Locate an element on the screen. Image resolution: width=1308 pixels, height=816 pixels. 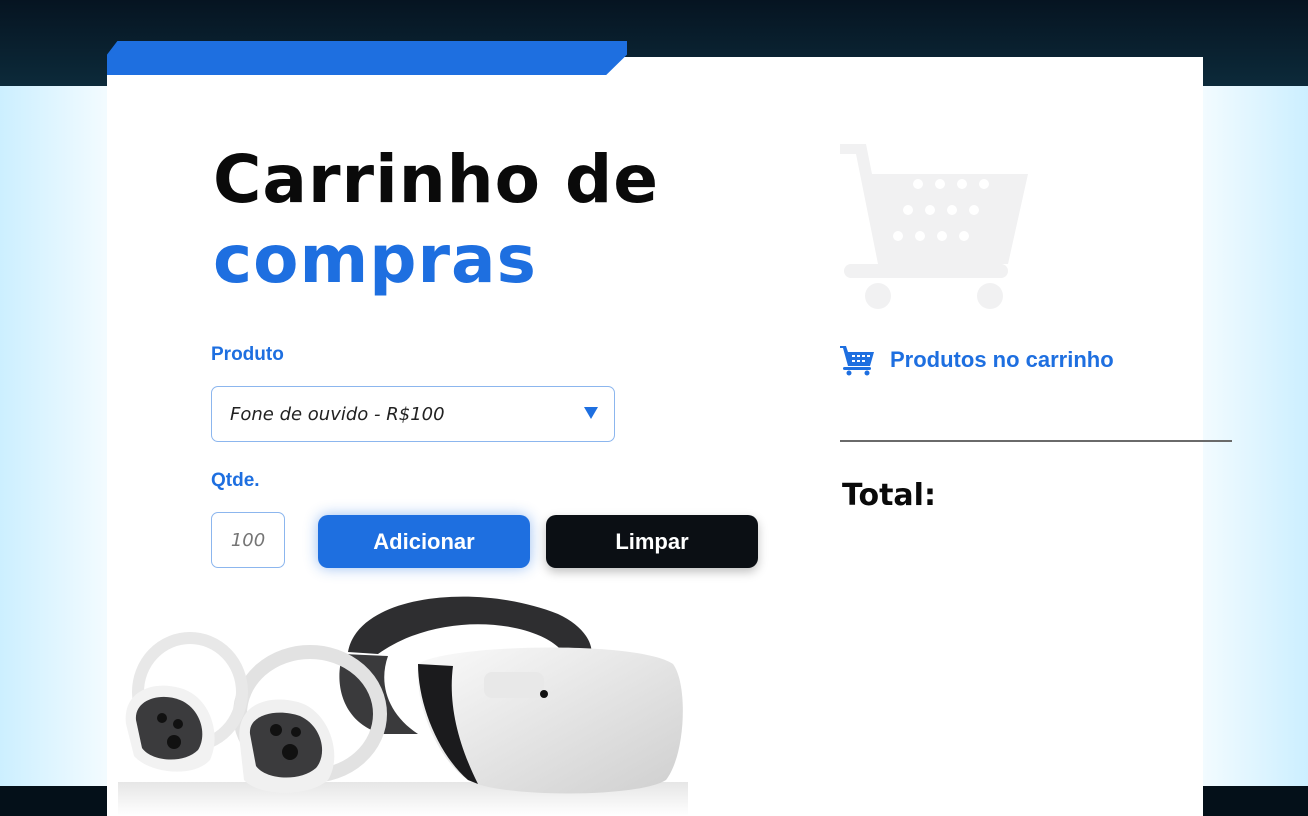
cart-heading-label: Produtos no carrinho is located at coordinates (1002, 359).